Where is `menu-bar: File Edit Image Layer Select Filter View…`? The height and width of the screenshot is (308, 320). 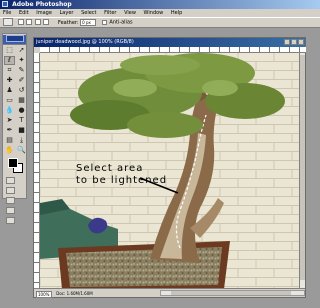 menu-bar: File Edit Image Layer Select Filter View… is located at coordinates (160, 13).